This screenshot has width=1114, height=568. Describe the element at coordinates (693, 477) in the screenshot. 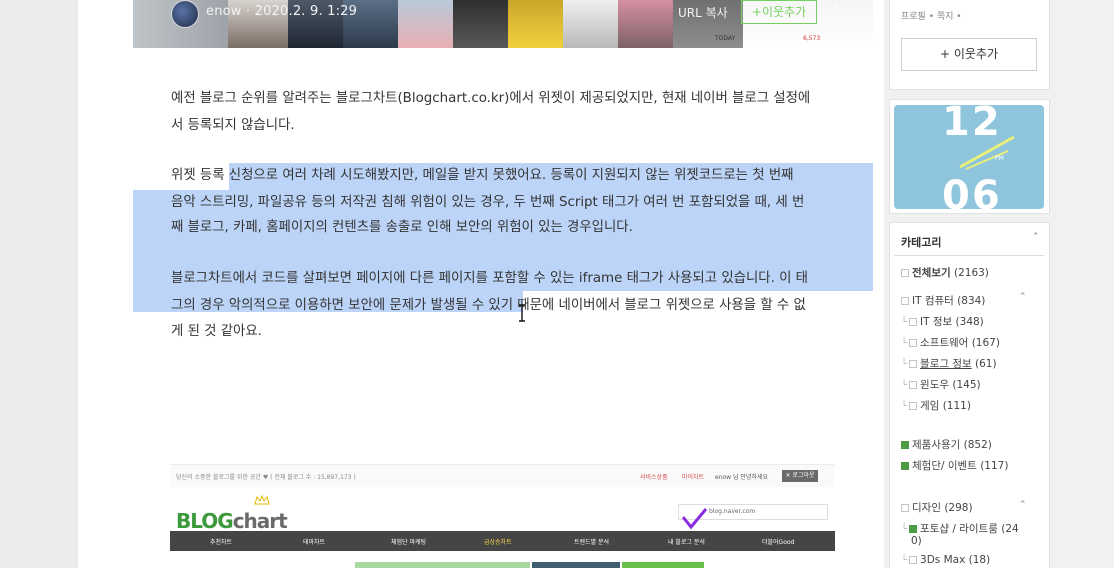

I see `embed-mypage-link: 마이차트` at that location.